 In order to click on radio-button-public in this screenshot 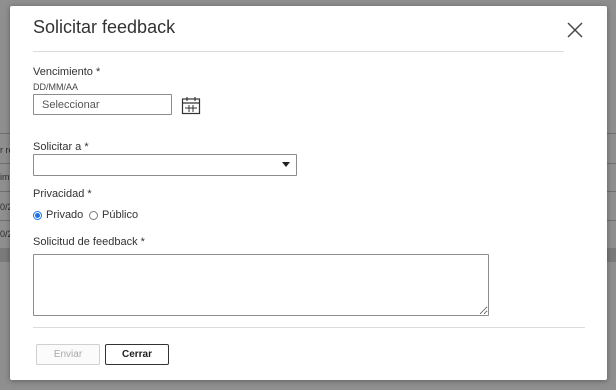, I will do `click(93, 215)`.